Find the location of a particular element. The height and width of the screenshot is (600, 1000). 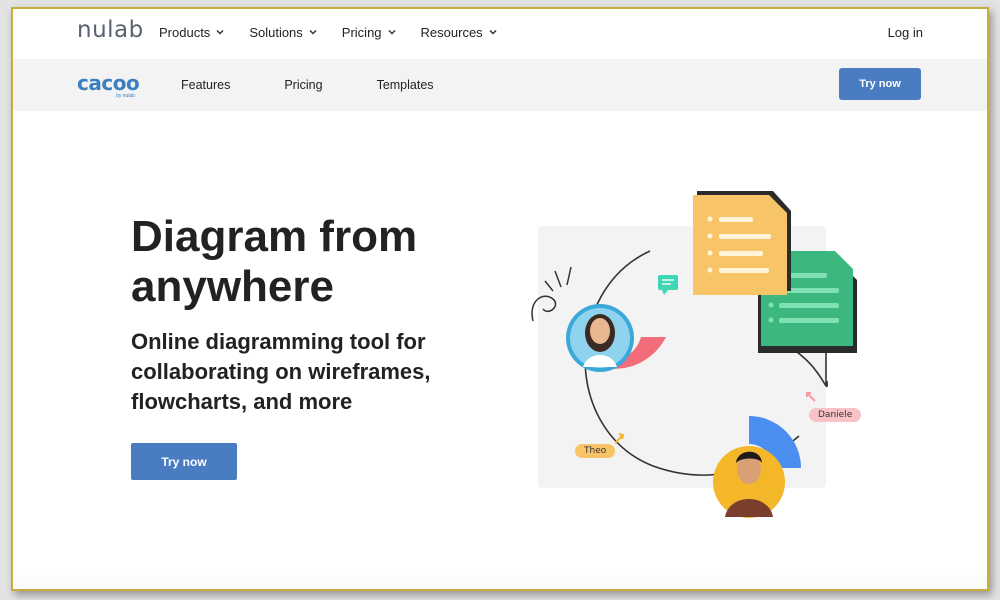

menu-products: Products is located at coordinates (192, 32).